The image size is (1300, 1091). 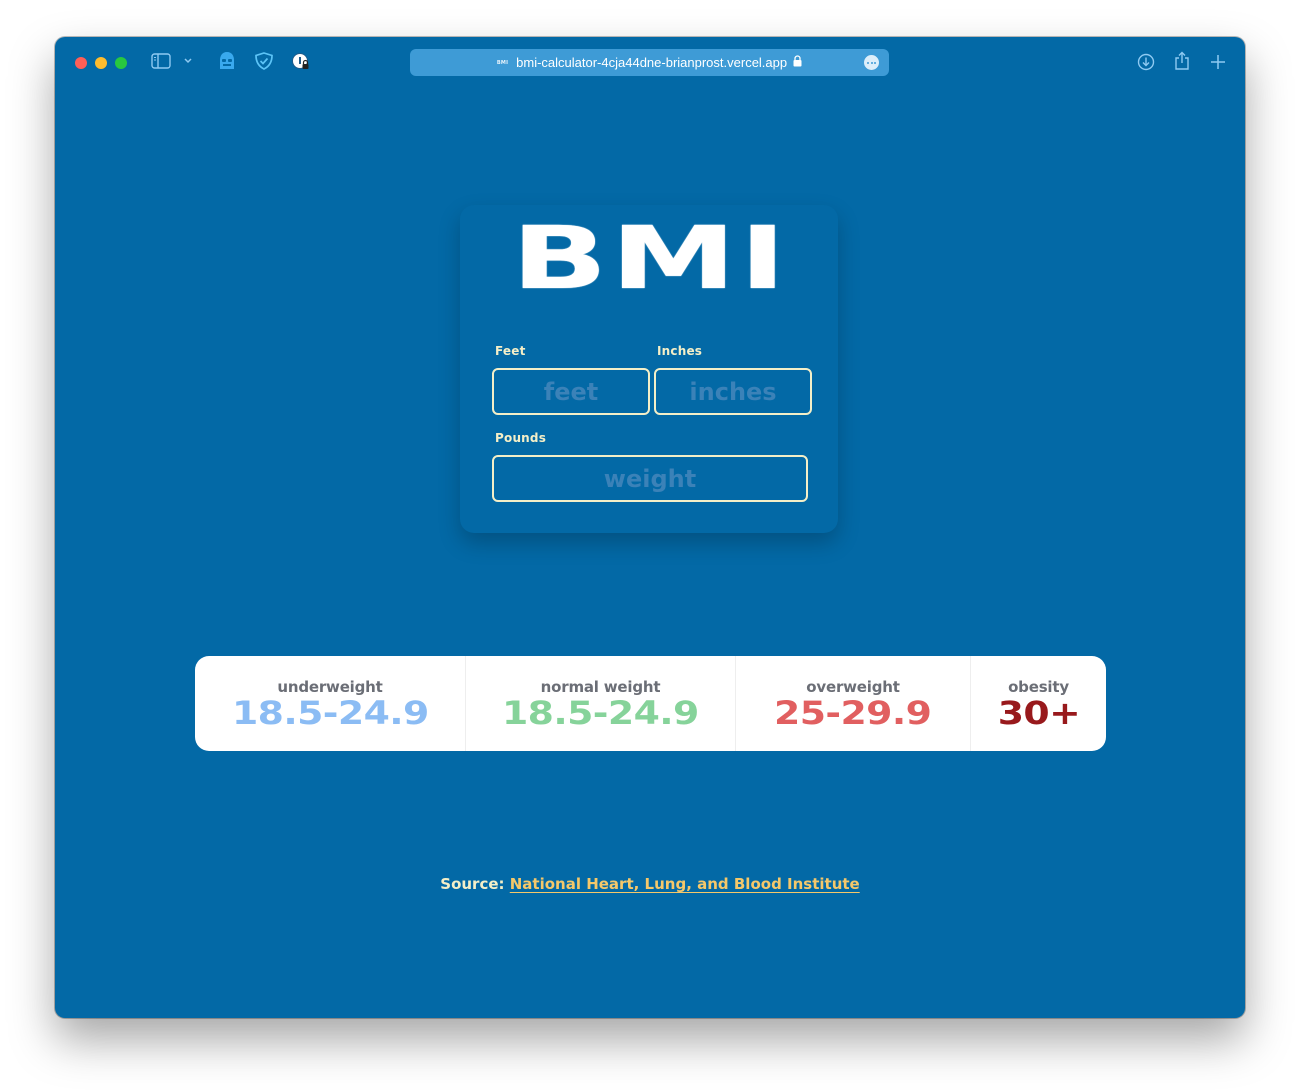 What do you see at coordinates (161, 61) in the screenshot?
I see `sidebar-icon` at bounding box center [161, 61].